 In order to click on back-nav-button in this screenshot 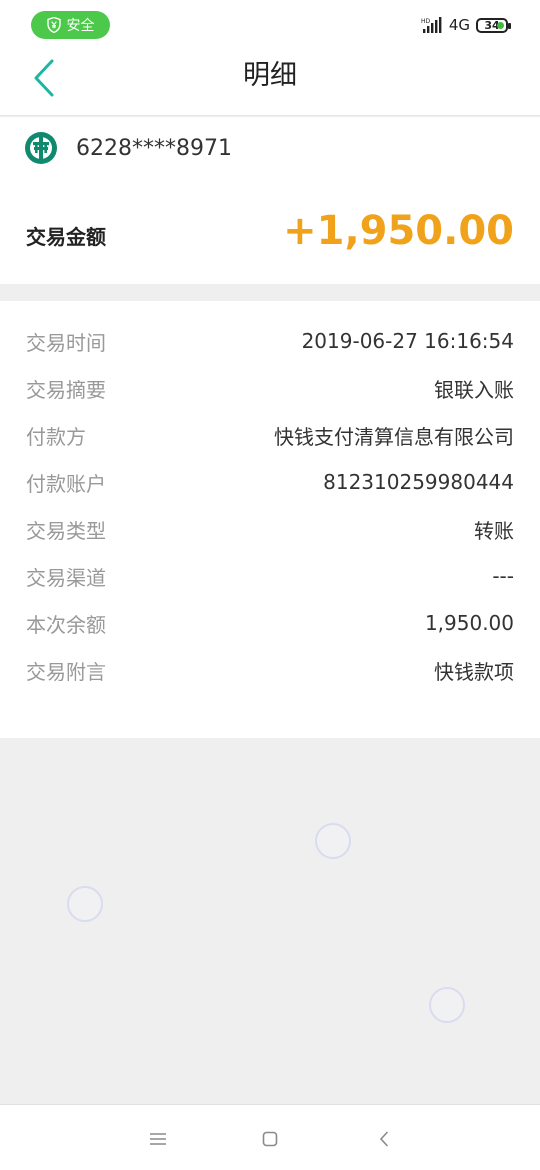, I will do `click(384, 1139)`.